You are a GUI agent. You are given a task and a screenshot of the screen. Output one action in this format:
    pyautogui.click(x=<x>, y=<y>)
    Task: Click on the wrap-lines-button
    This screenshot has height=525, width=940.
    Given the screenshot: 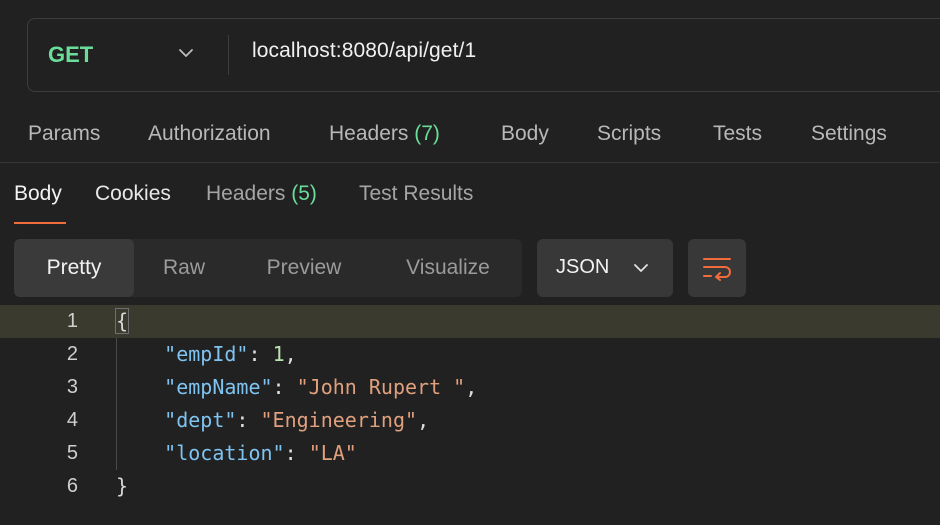 What is the action you would take?
    pyautogui.click(x=717, y=268)
    